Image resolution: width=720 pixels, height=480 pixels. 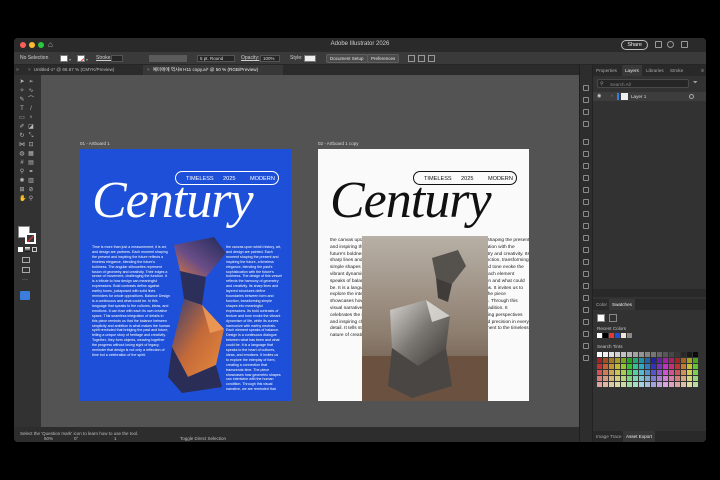 What do you see at coordinates (347, 58) in the screenshot?
I see `document-setup-button: Document Setup` at bounding box center [347, 58].